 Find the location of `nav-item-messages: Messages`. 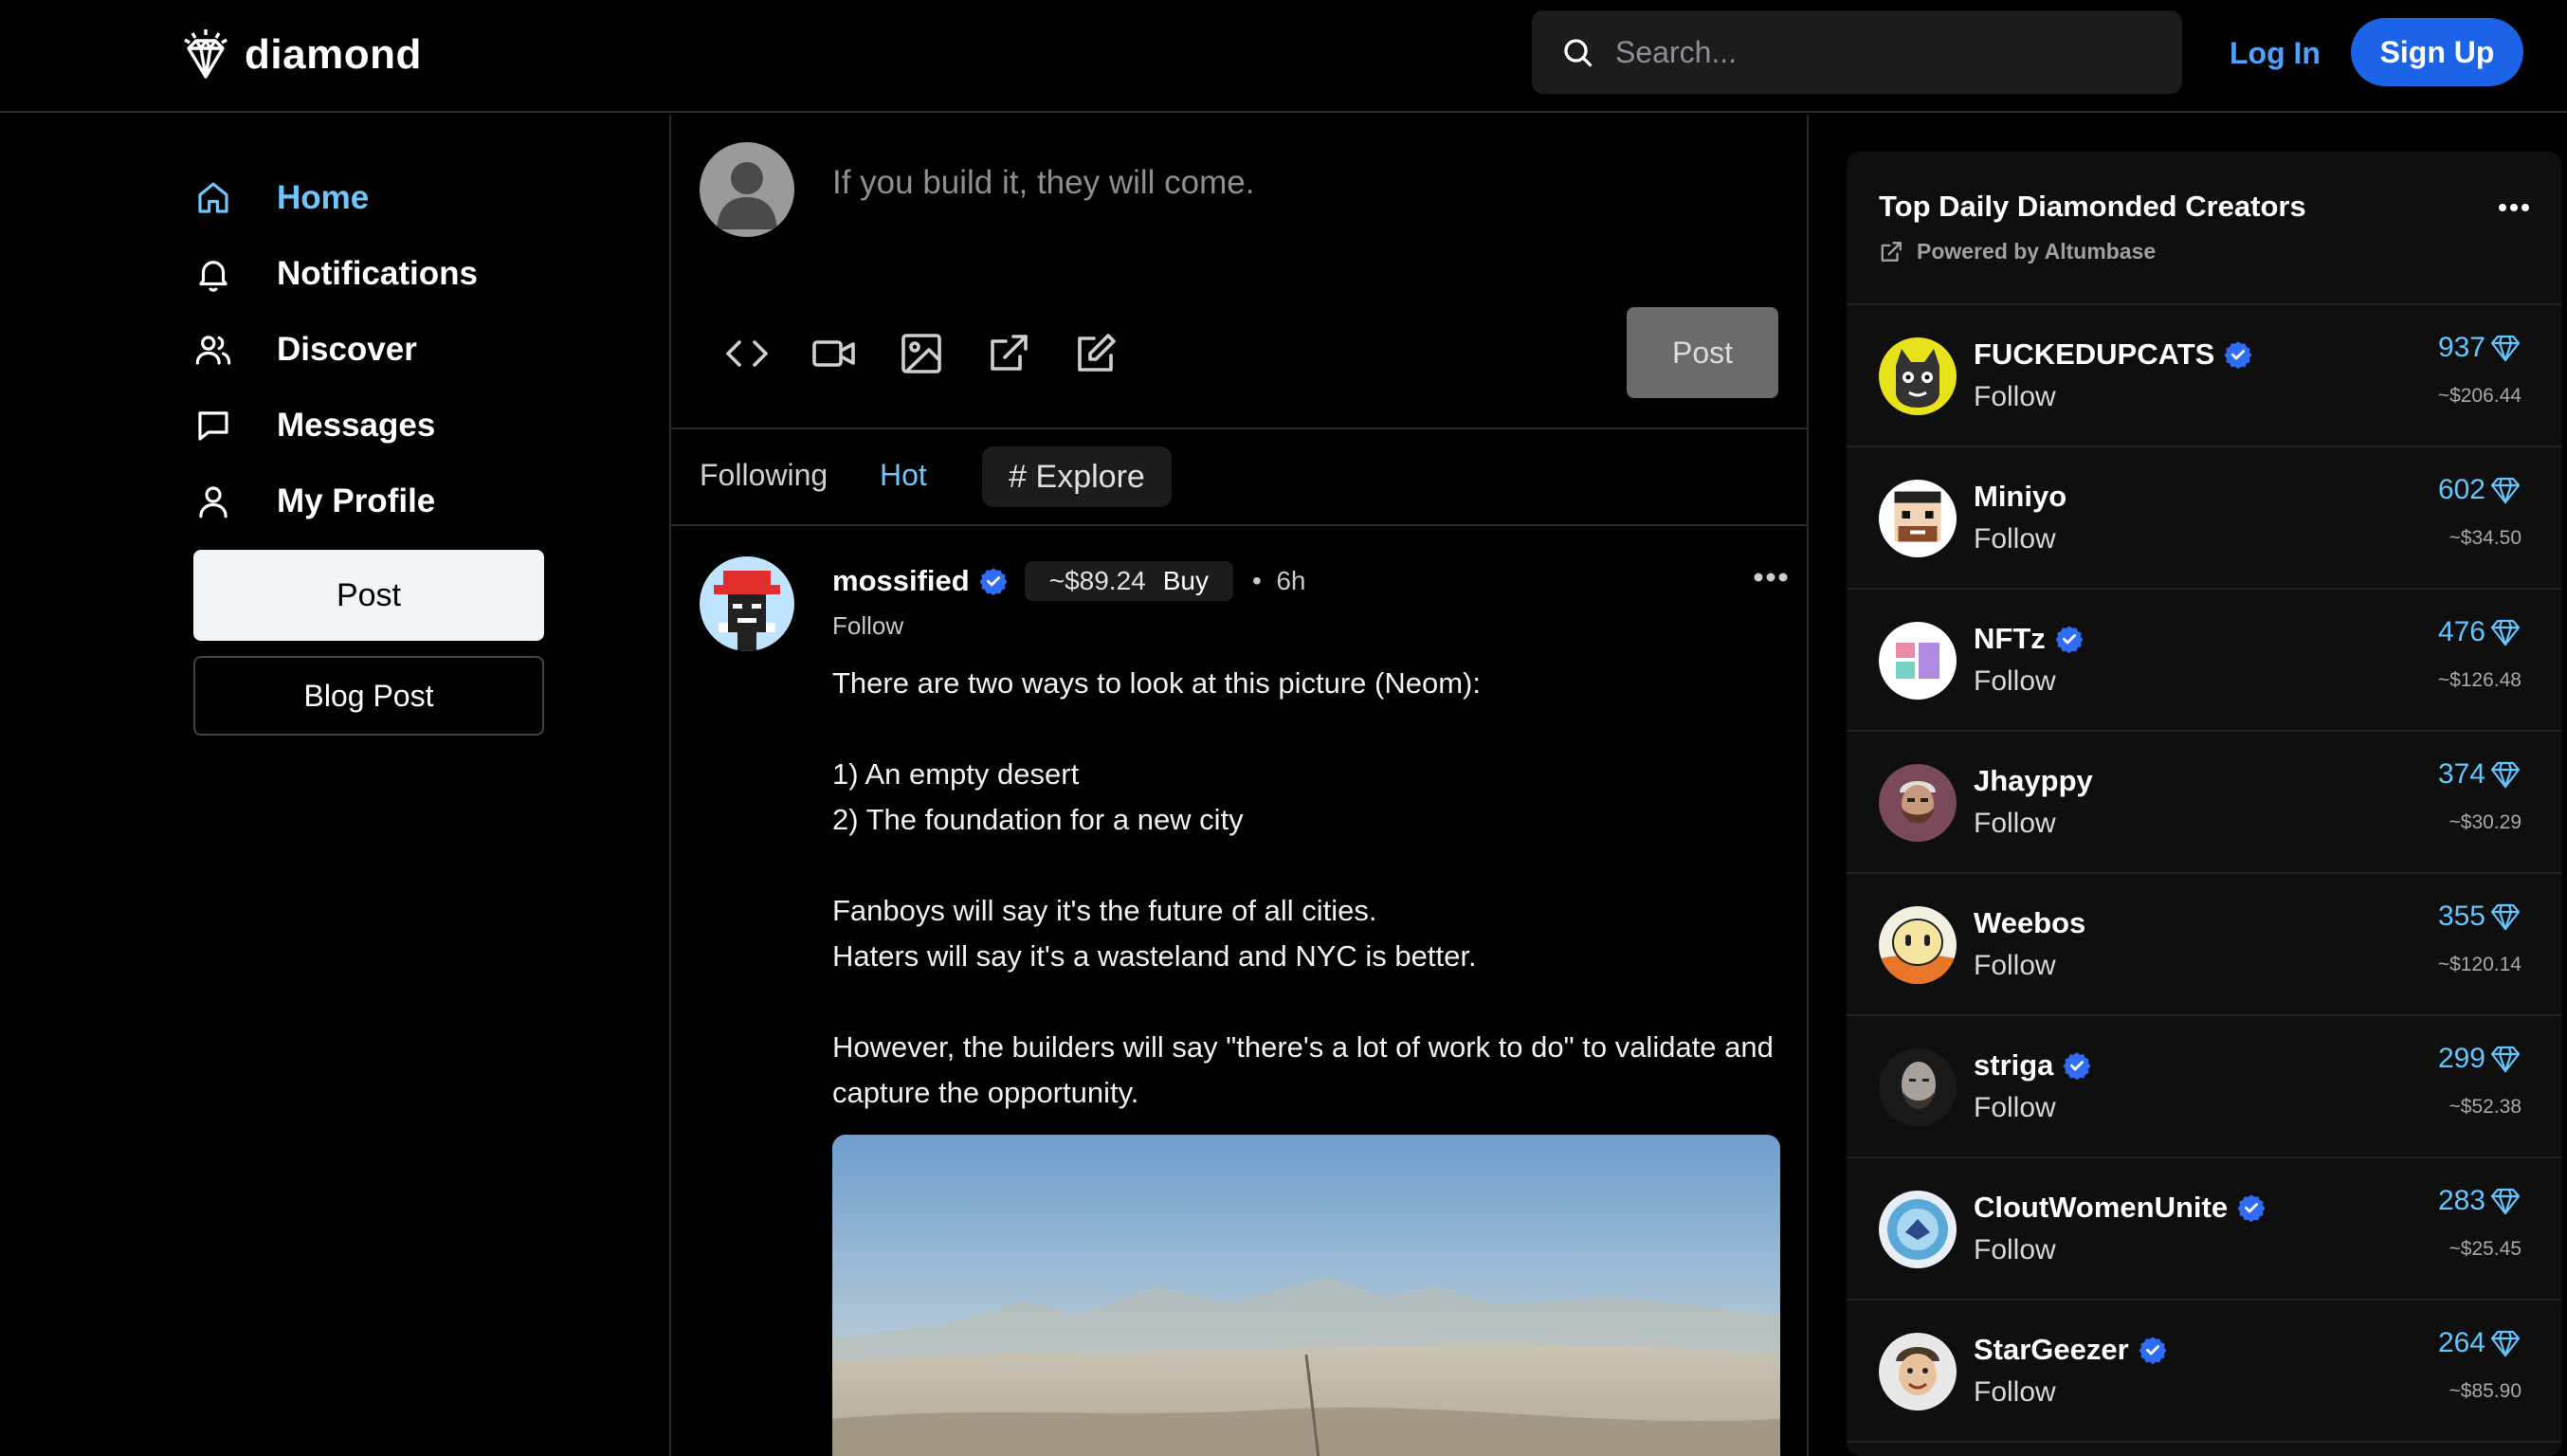

nav-item-messages: Messages is located at coordinates (314, 425).